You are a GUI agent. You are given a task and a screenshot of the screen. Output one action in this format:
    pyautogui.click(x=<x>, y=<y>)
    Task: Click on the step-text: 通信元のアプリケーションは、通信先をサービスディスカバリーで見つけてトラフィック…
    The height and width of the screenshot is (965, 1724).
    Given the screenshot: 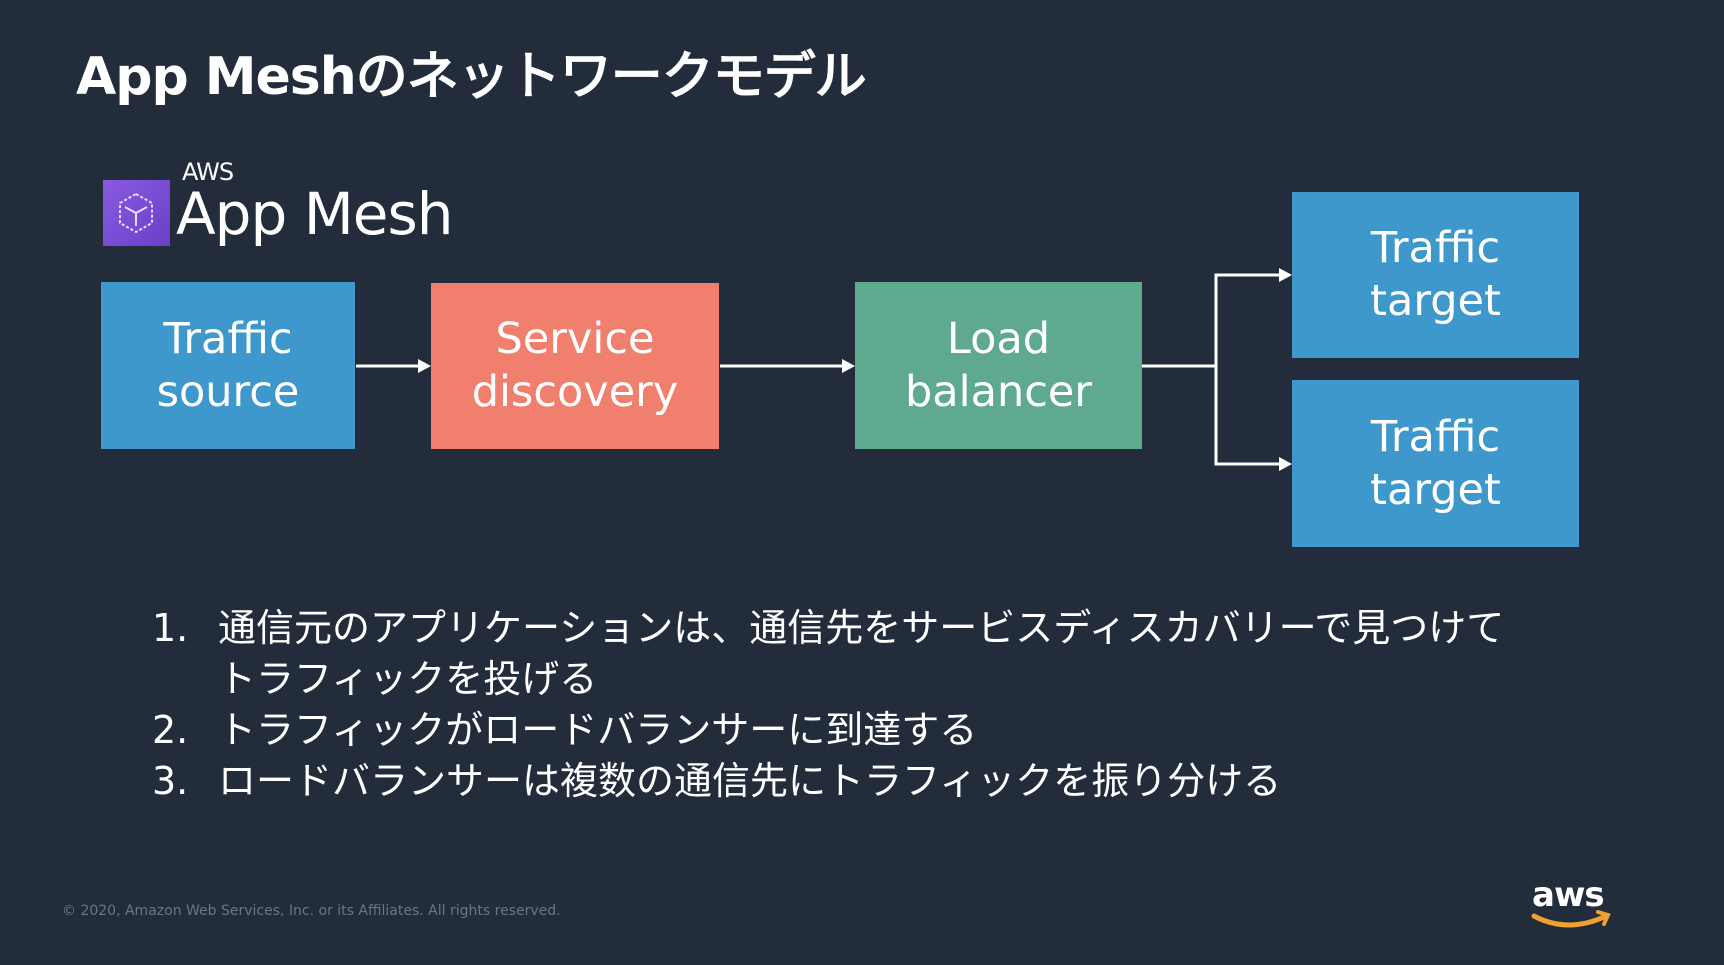 What is the action you would take?
    pyautogui.click(x=861, y=653)
    